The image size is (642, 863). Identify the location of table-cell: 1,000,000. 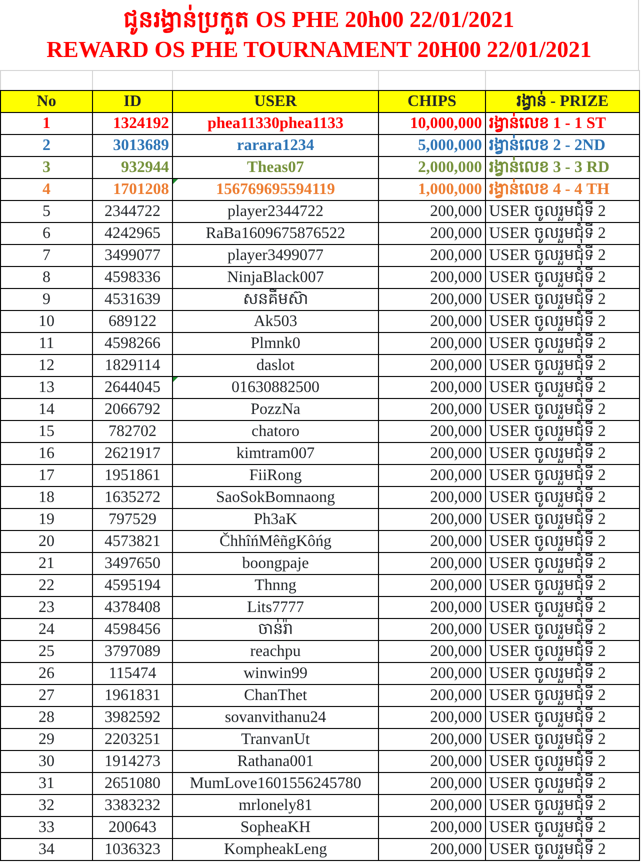
(432, 189).